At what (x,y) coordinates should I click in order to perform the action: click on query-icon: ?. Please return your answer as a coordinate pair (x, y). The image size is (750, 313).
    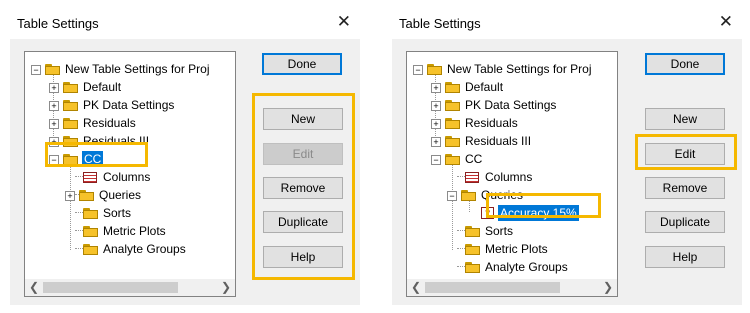
    Looking at the image, I should click on (487, 213).